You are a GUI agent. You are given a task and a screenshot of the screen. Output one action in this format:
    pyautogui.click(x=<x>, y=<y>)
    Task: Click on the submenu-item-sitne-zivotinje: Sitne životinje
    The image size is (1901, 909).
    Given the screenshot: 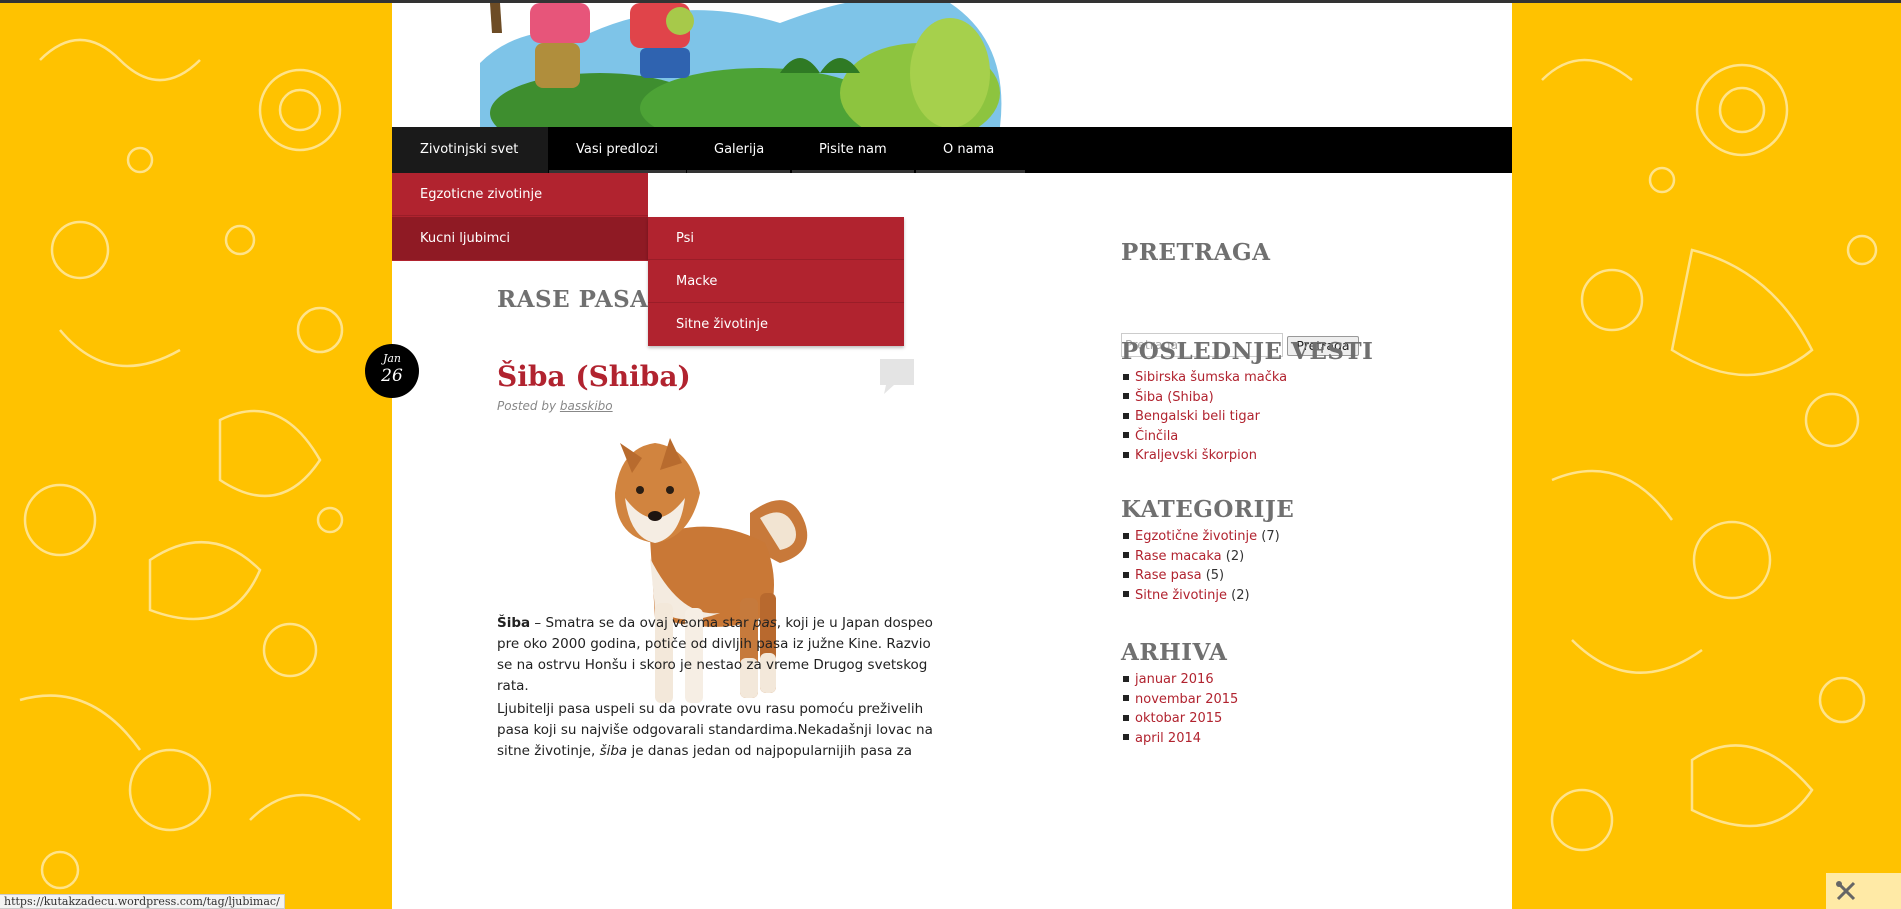 What is the action you would take?
    pyautogui.click(x=776, y=324)
    